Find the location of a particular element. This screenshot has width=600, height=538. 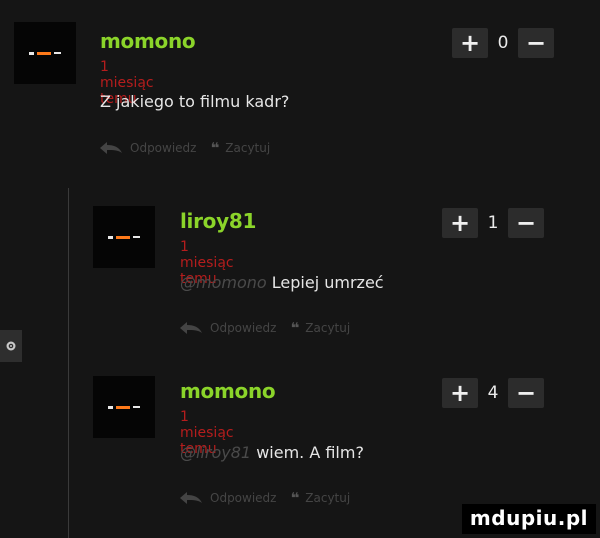

vote-score: 0 is located at coordinates (503, 43).